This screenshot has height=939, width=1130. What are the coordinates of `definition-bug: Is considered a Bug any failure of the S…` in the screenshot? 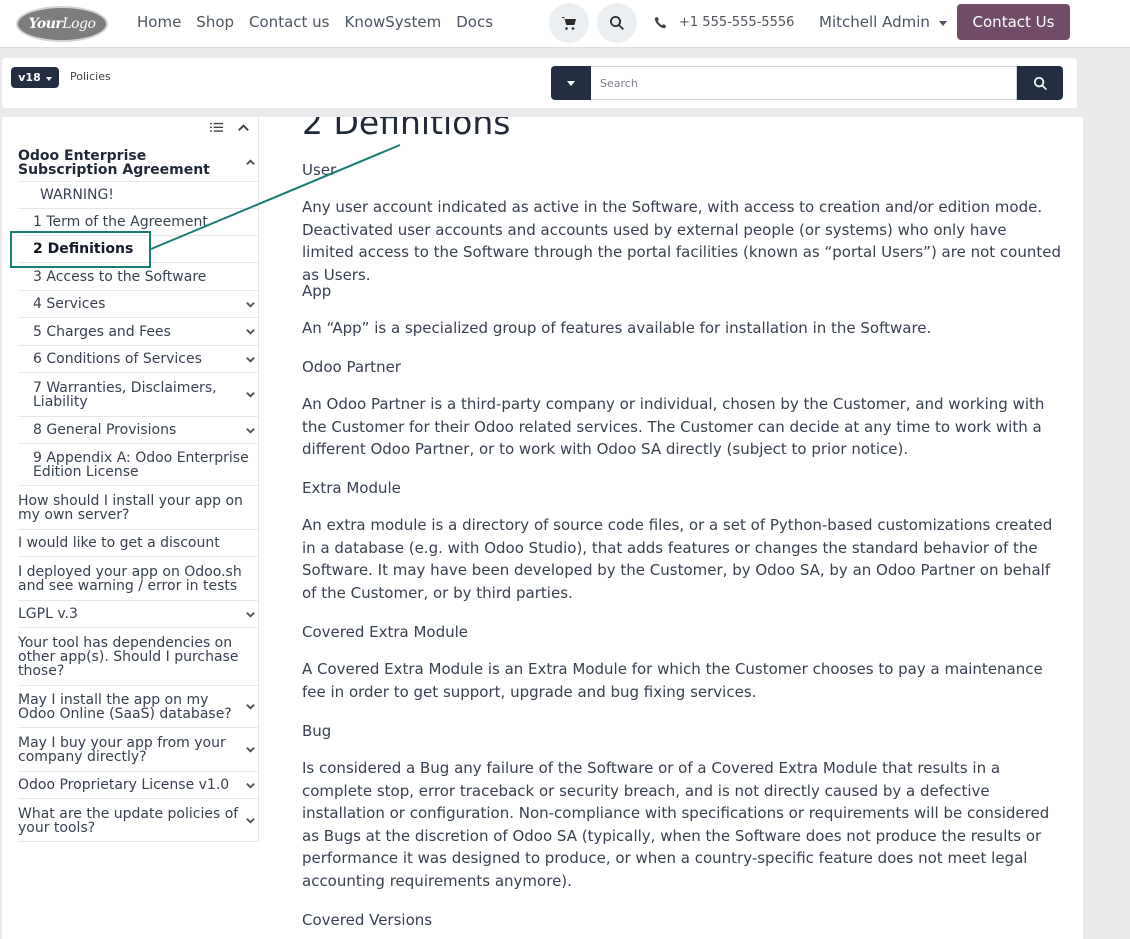 It's located at (676, 824).